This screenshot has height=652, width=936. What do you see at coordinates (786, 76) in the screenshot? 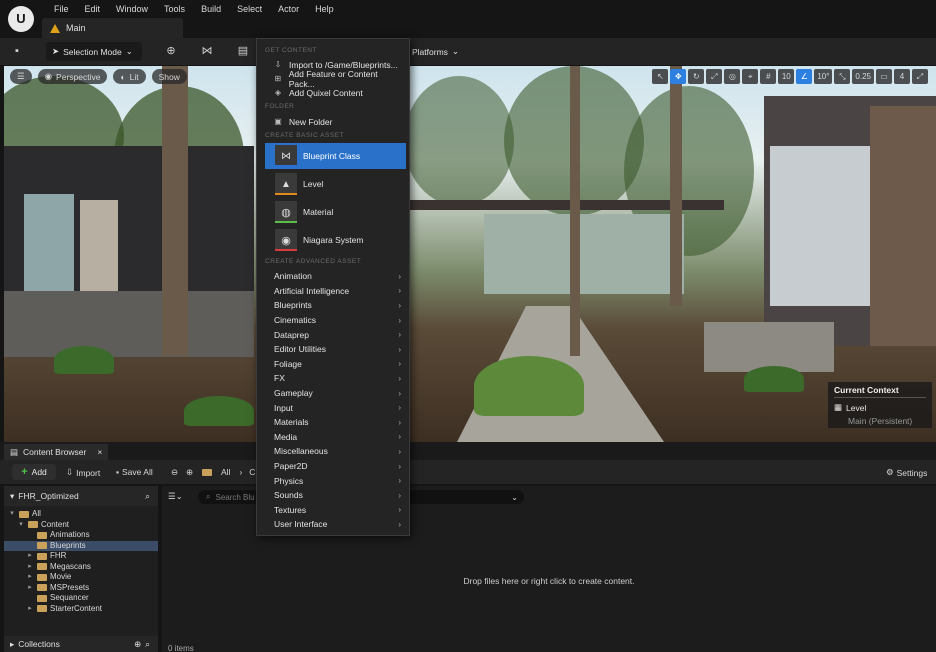
I see `grid-snap-value: 10` at bounding box center [786, 76].